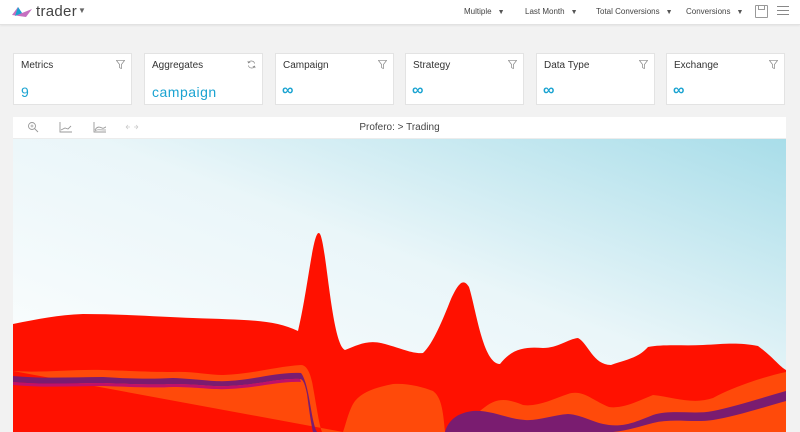  Describe the element at coordinates (783, 11) in the screenshot. I see `hamburger-menu-icon` at that location.